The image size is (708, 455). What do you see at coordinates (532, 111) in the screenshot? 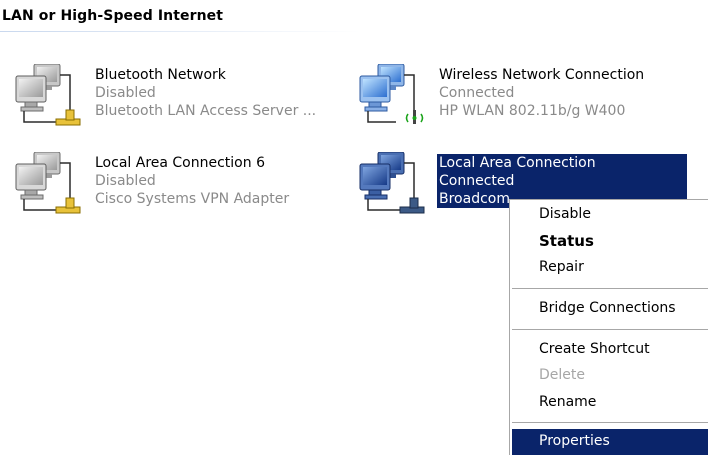
I see `connection-device: HP WLAN 802.11b/g W400` at bounding box center [532, 111].